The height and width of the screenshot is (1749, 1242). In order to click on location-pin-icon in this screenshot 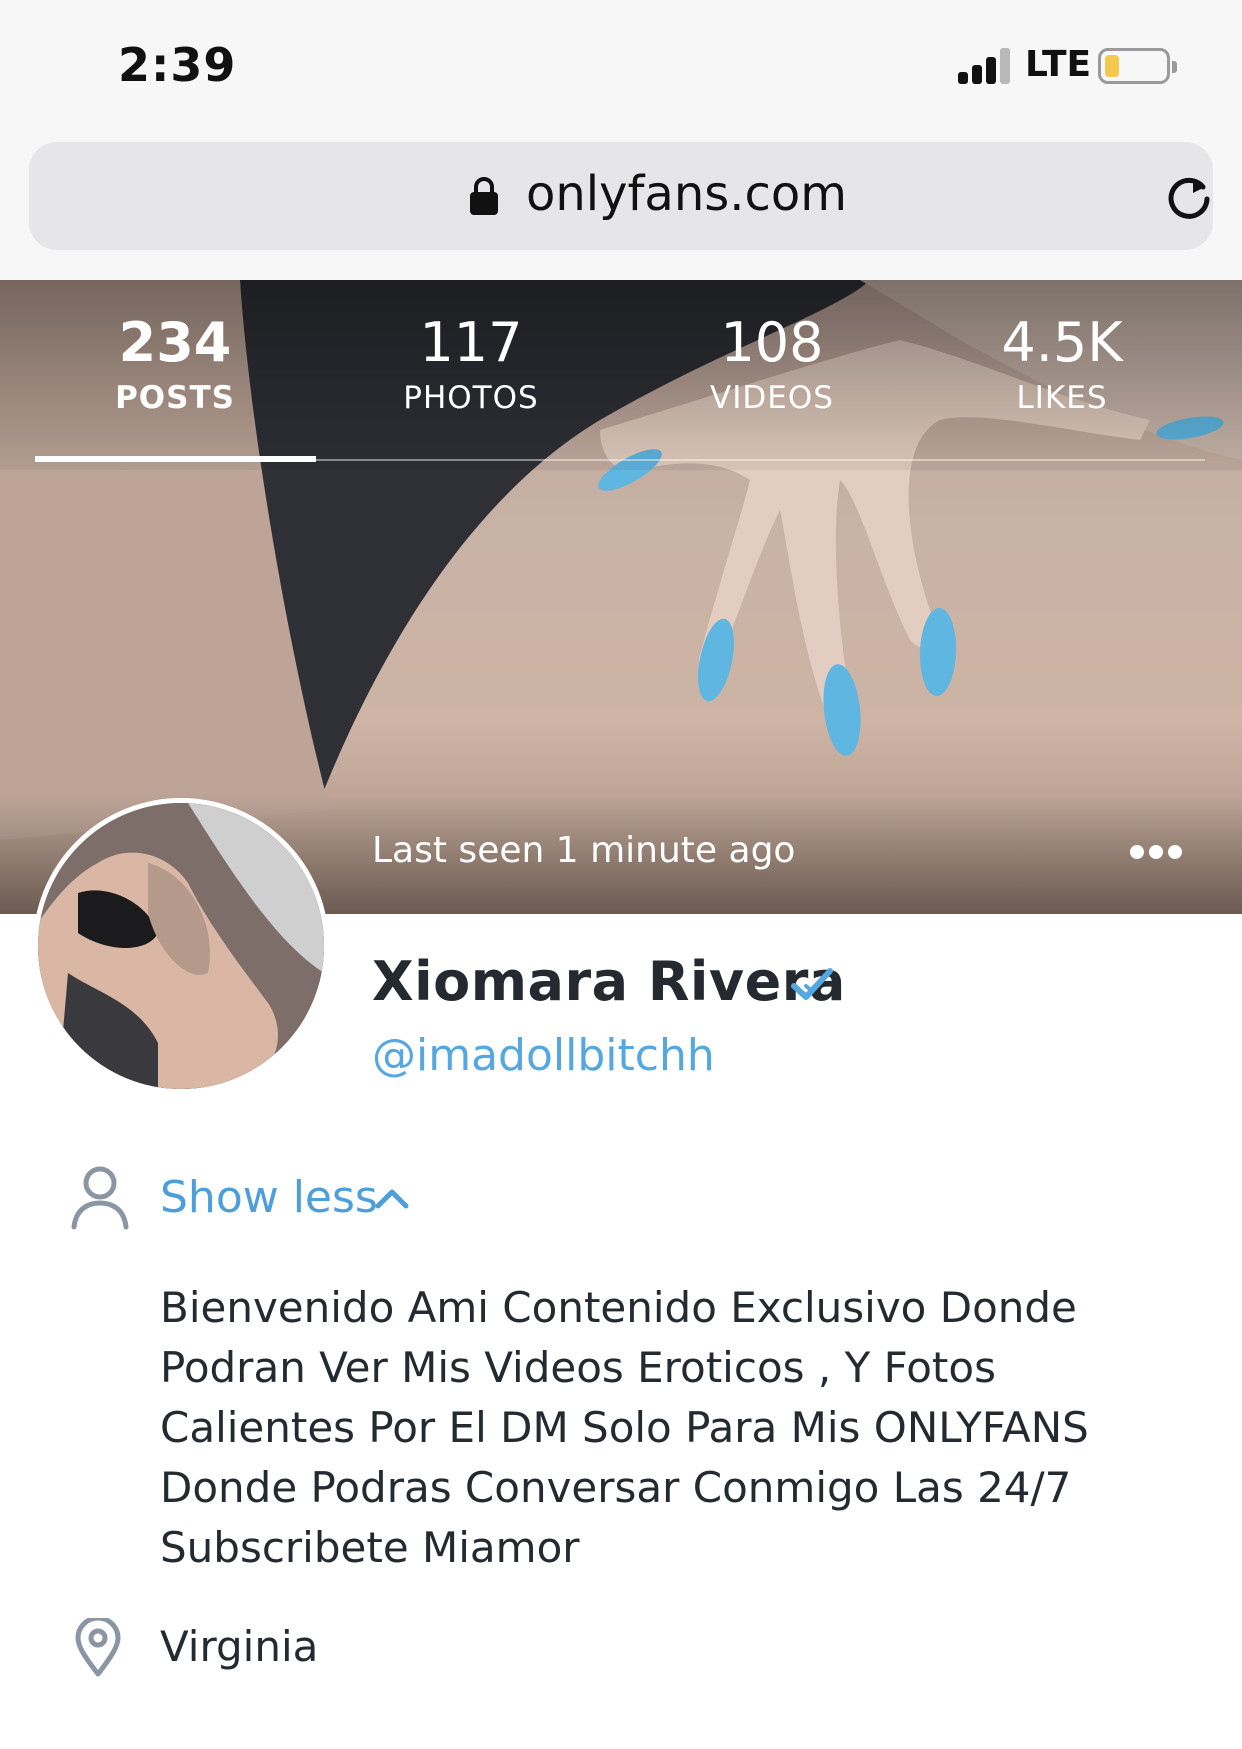, I will do `click(98, 1647)`.